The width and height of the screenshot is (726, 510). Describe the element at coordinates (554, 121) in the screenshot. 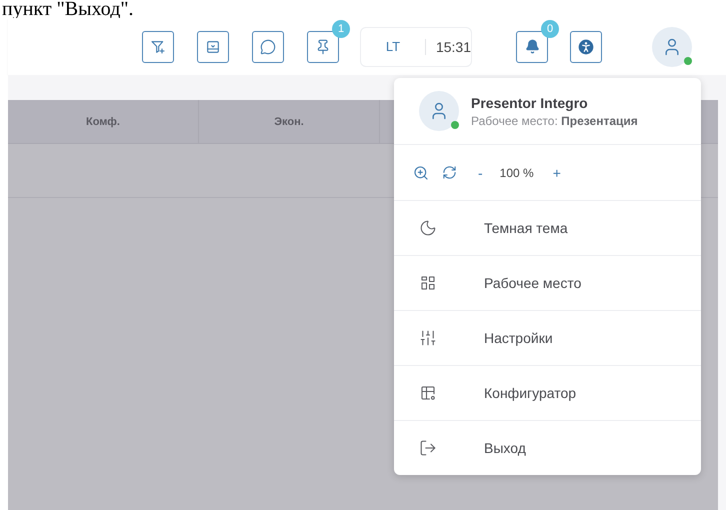

I see `workplace-text: Рабочее место: Презентация` at that location.